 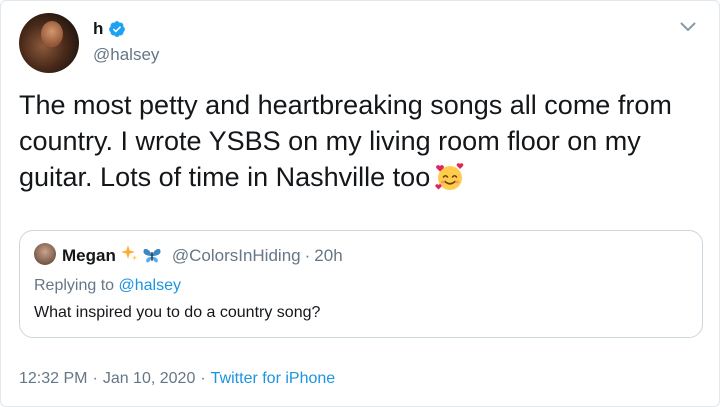 I want to click on replying-to-line: Replying to @halsey, so click(x=107, y=286).